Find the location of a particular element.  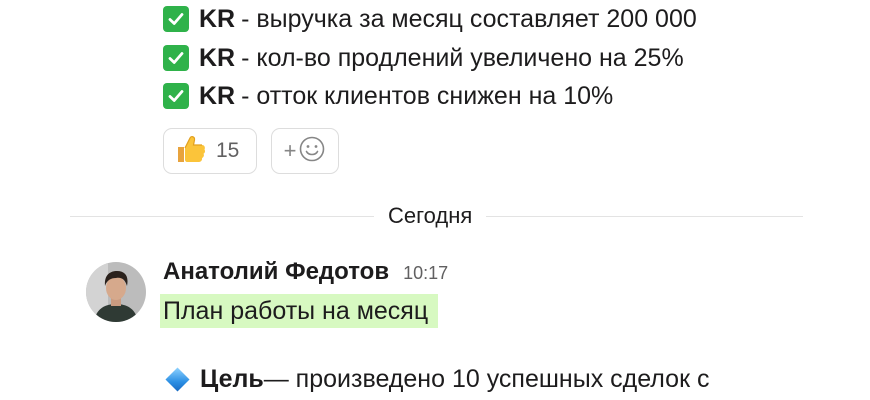

add-reaction-button: + is located at coordinates (305, 151).